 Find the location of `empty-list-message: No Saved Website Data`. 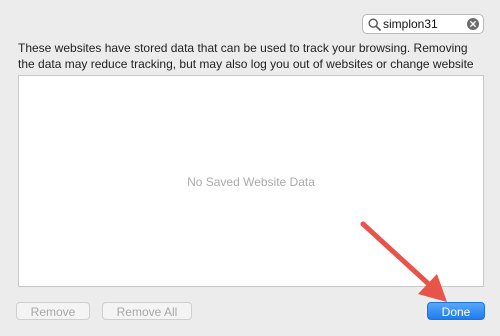

empty-list-message: No Saved Website Data is located at coordinates (251, 182).